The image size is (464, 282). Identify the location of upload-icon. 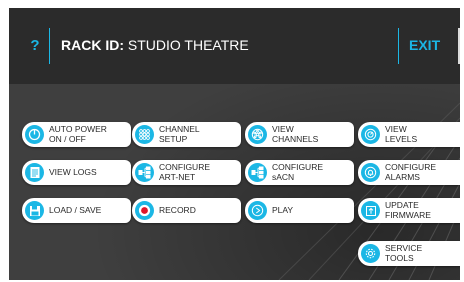
(370, 210).